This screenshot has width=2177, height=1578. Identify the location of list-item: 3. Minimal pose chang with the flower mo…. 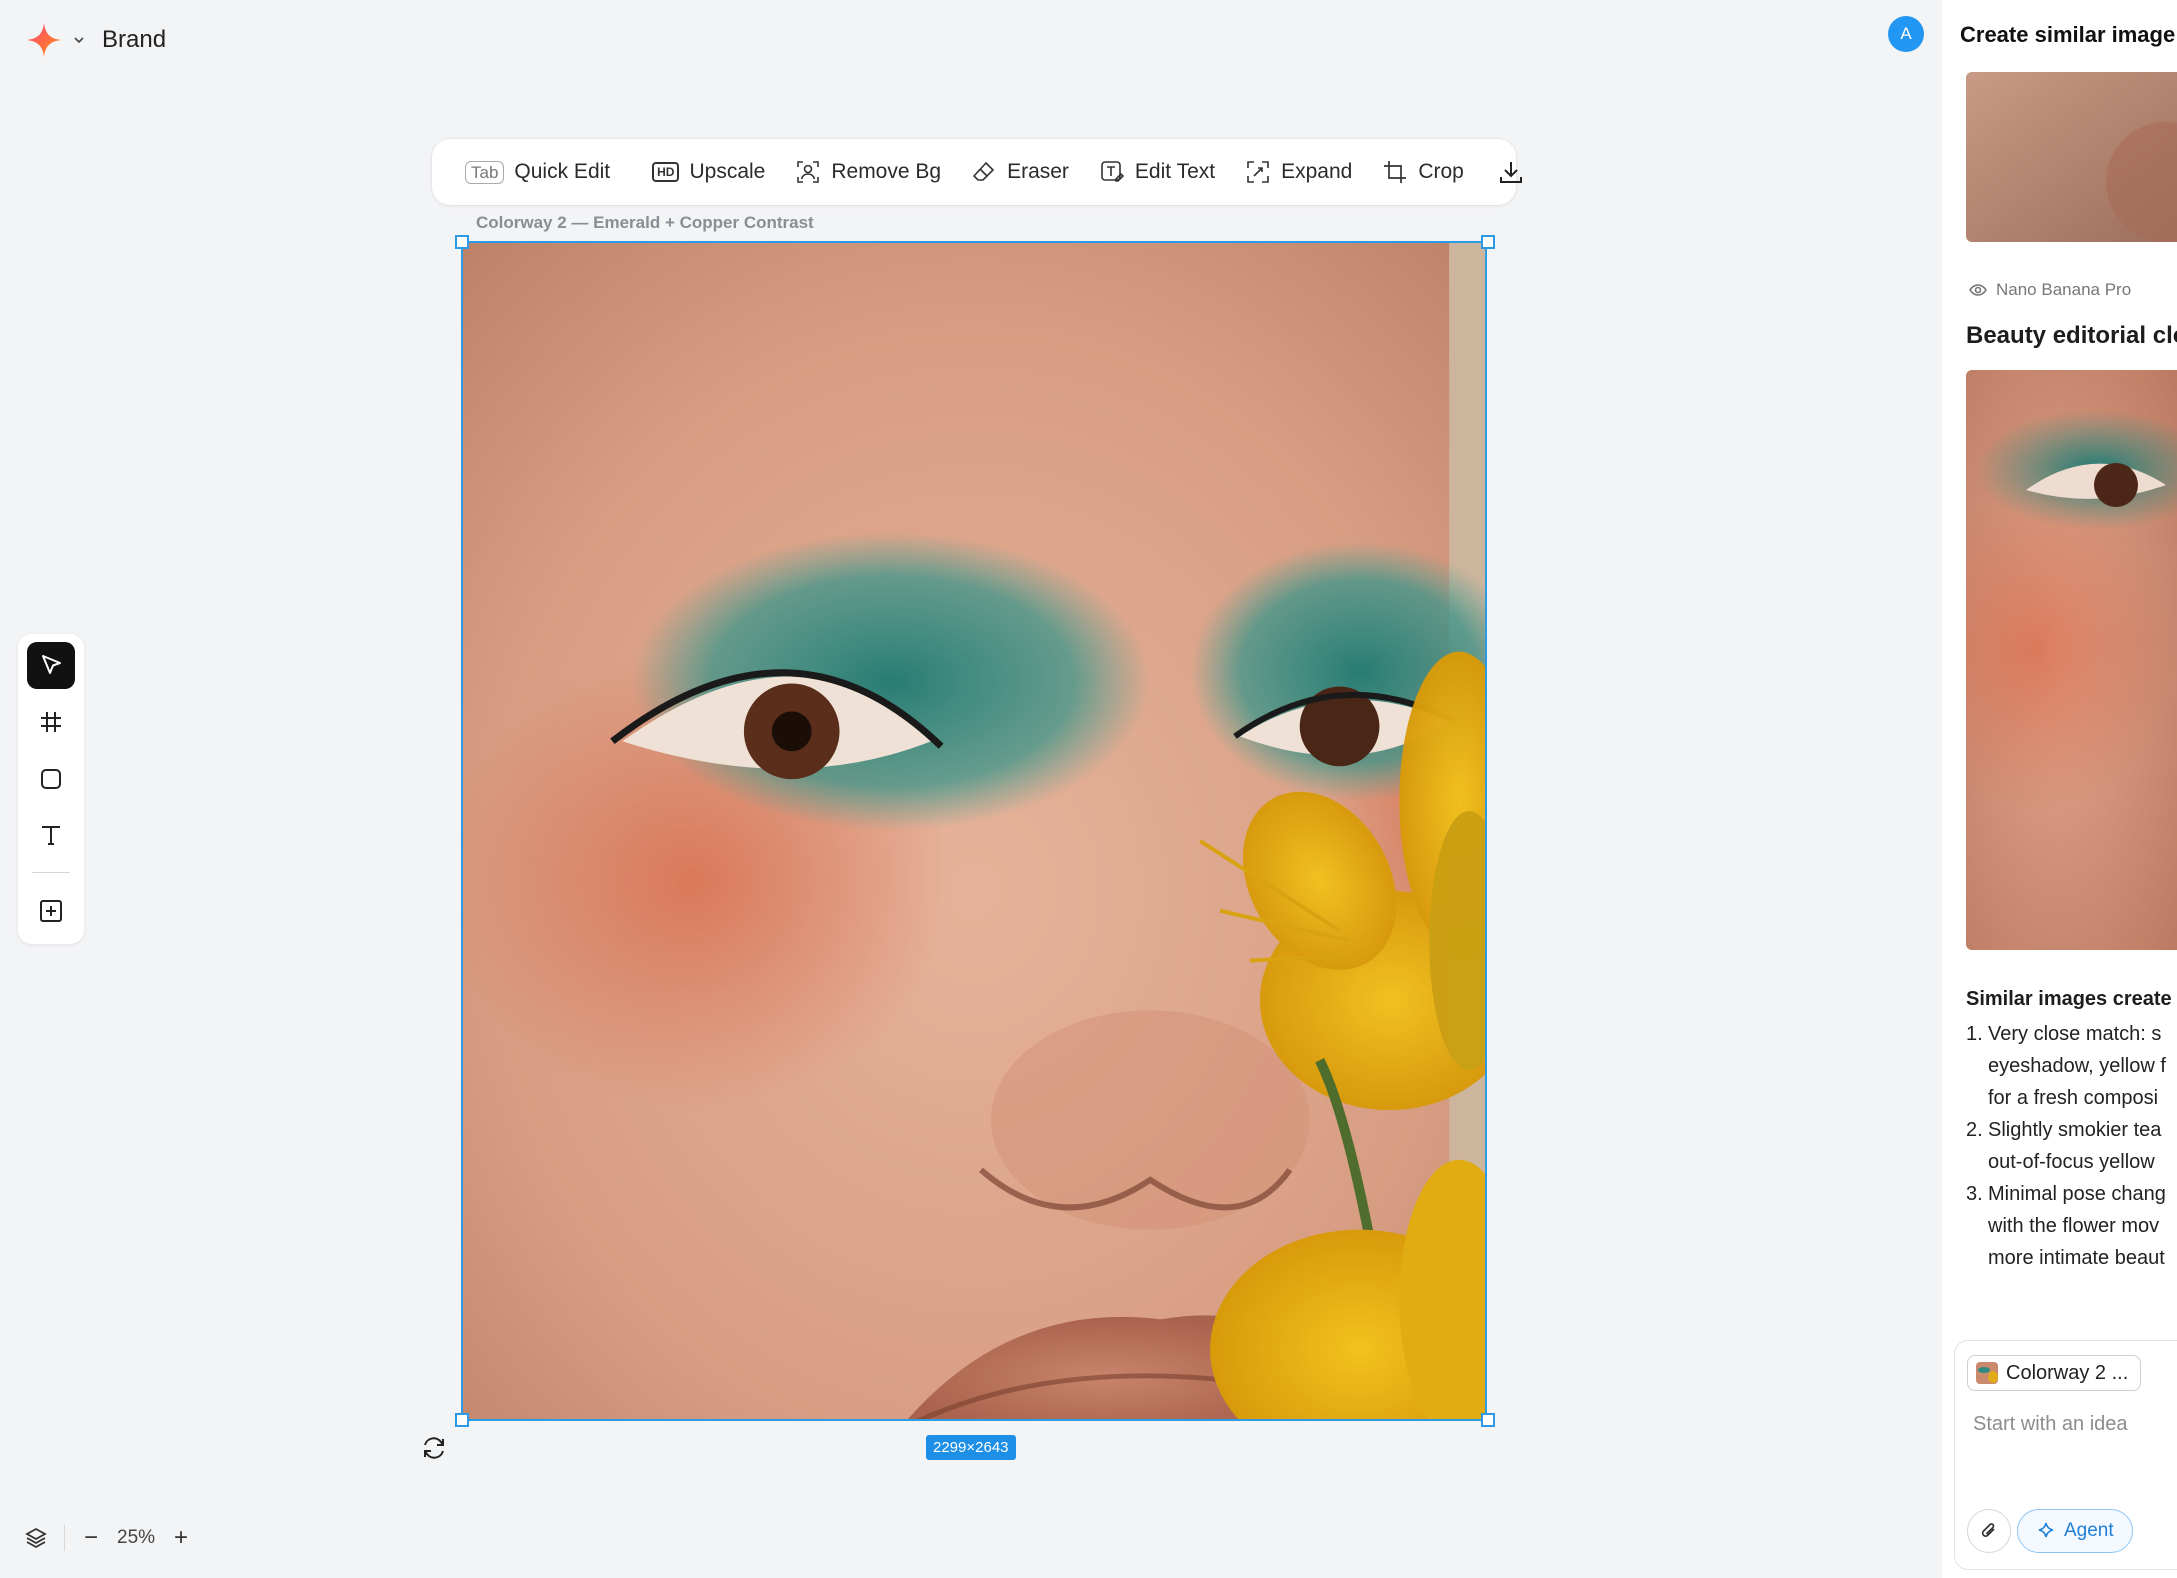
(2066, 1226).